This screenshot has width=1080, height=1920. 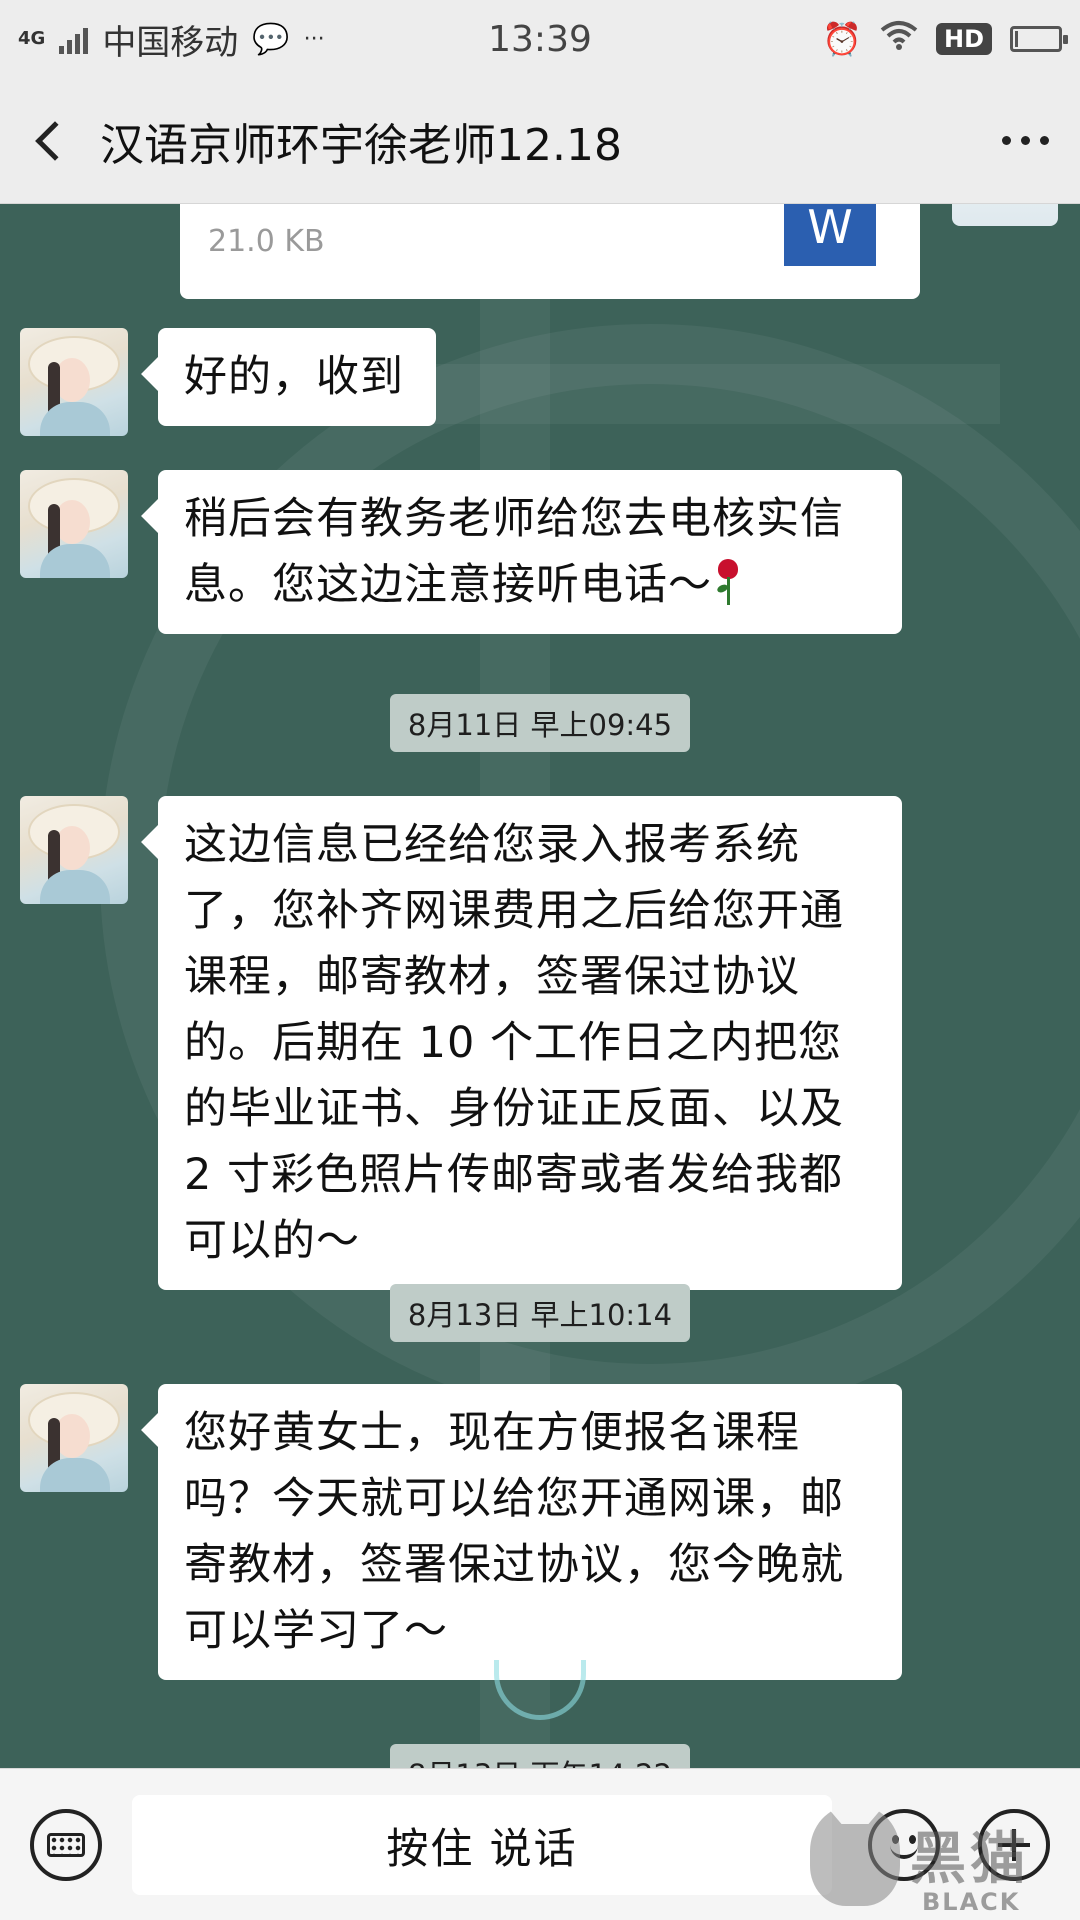 What do you see at coordinates (1014, 1845) in the screenshot?
I see `more-functions-button` at bounding box center [1014, 1845].